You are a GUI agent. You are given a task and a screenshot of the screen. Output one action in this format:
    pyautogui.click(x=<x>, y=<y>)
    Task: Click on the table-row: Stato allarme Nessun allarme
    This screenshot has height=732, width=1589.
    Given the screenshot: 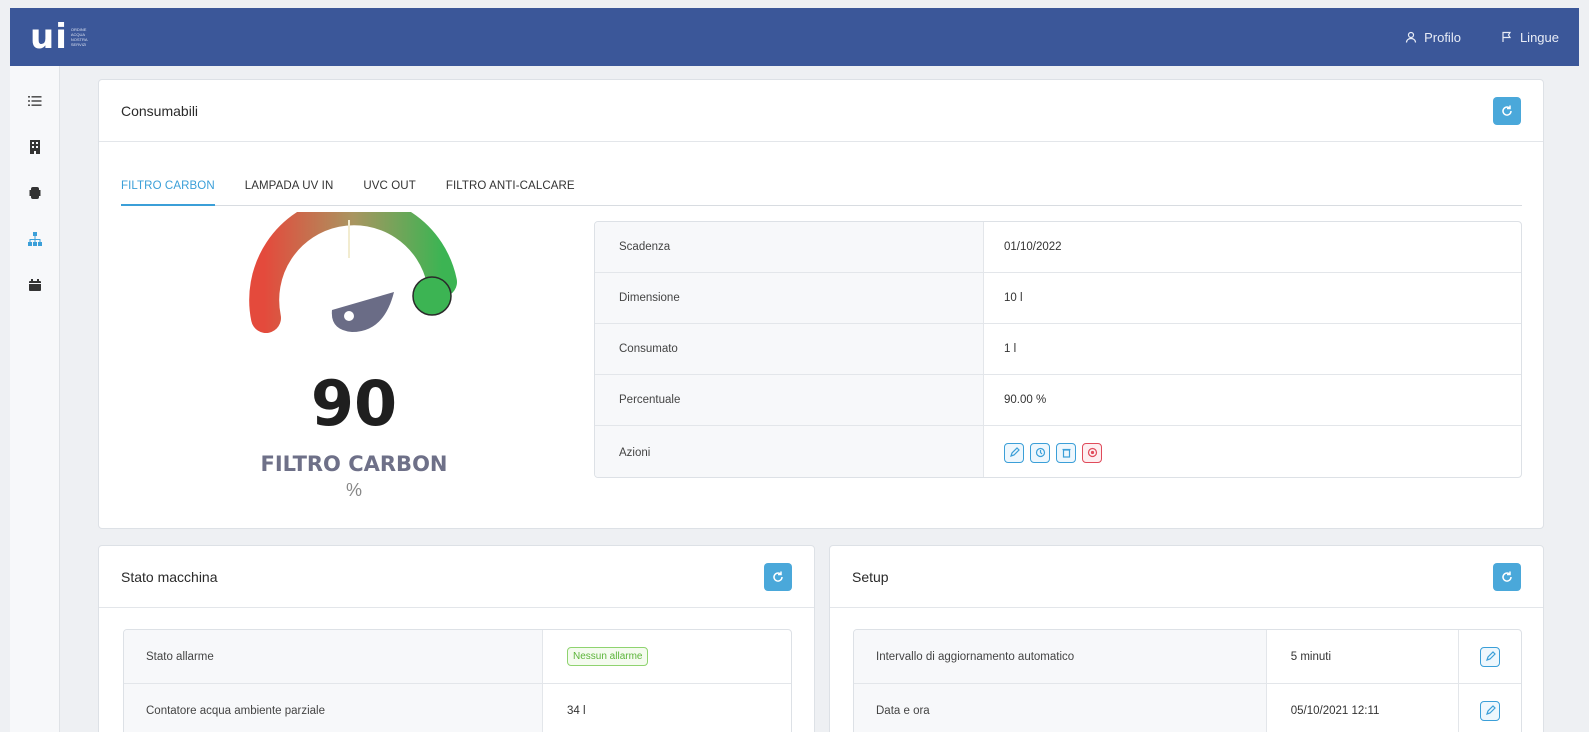 What is the action you would take?
    pyautogui.click(x=457, y=657)
    